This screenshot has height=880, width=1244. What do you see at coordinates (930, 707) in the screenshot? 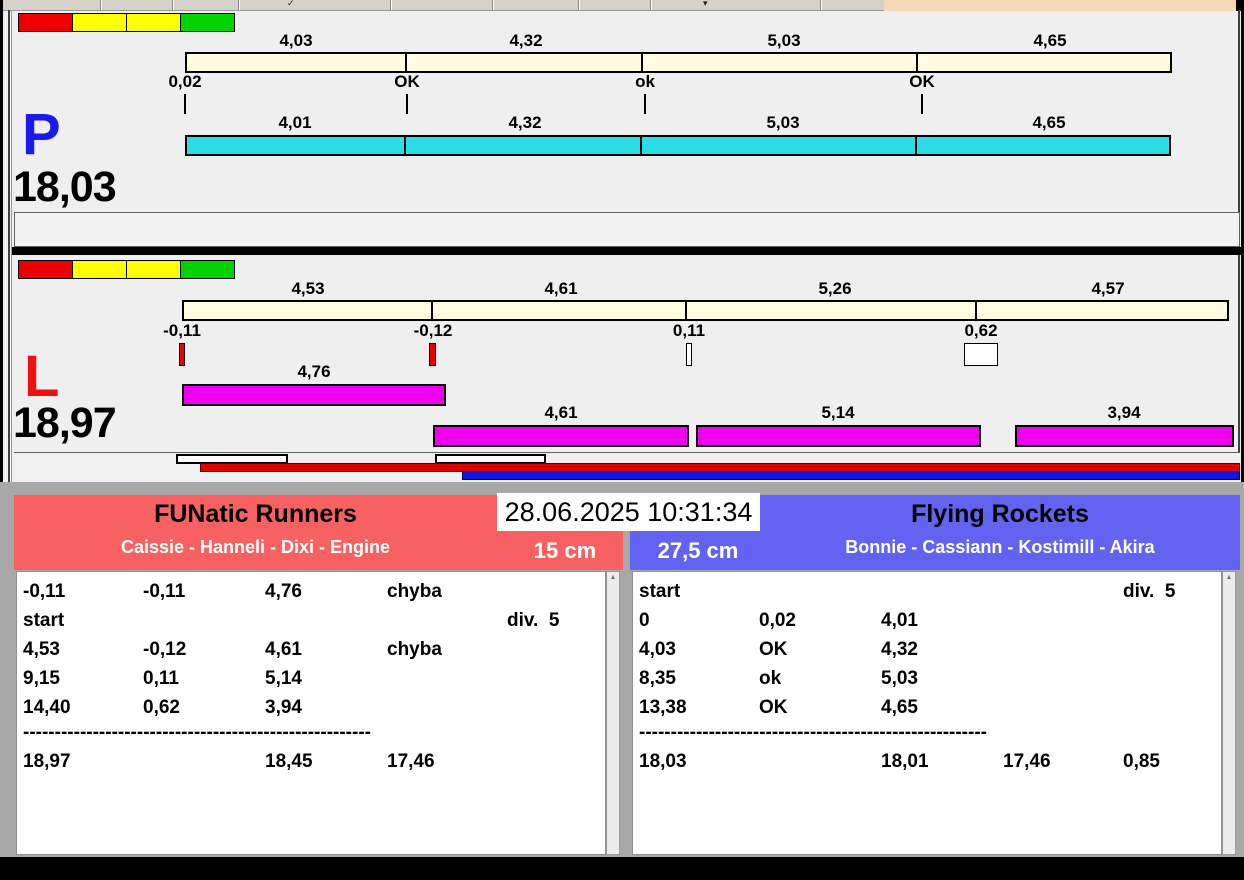
I see `table-row: 13,38 OK 4,65` at bounding box center [930, 707].